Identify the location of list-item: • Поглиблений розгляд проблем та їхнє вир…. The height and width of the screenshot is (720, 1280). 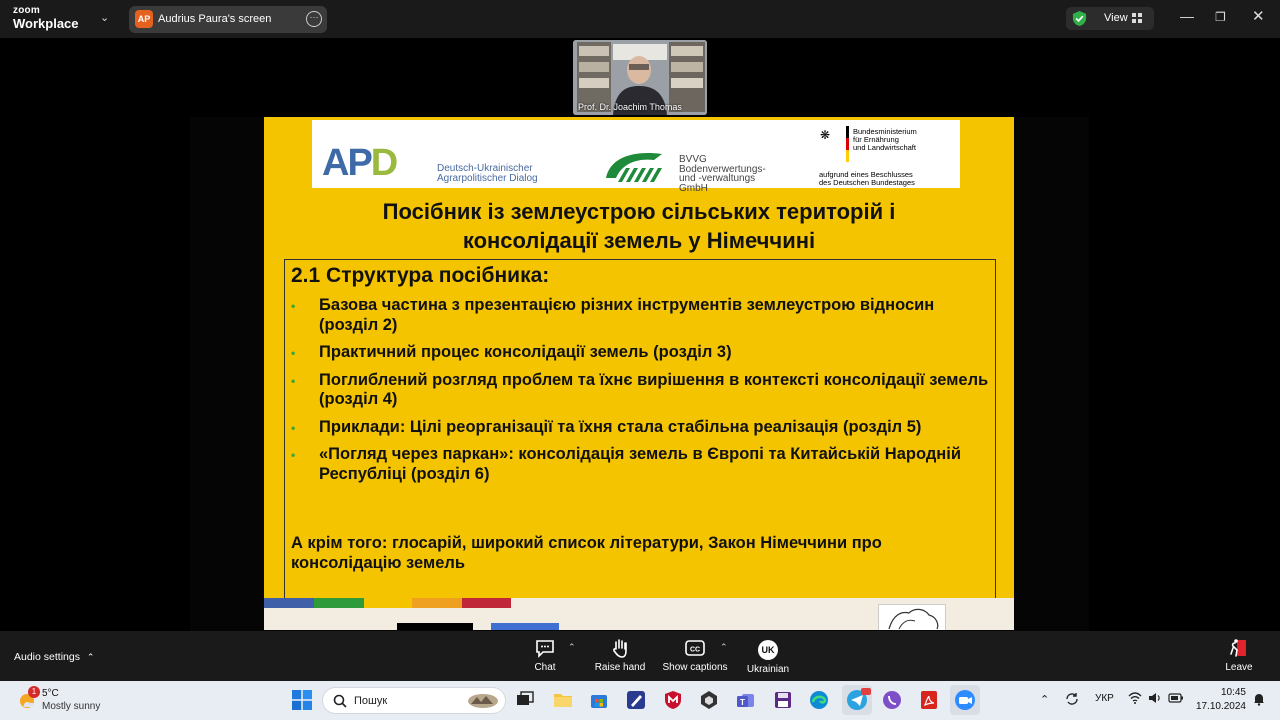
(641, 390).